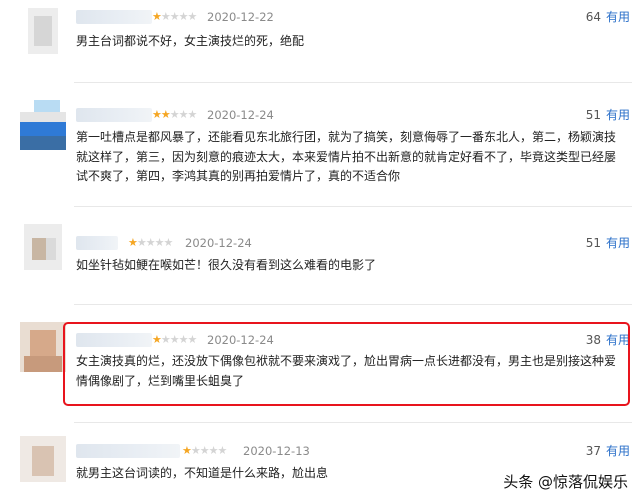  I want to click on review-text: 就男主这台词读的，不知道是什么来路，尬出息, so click(202, 473).